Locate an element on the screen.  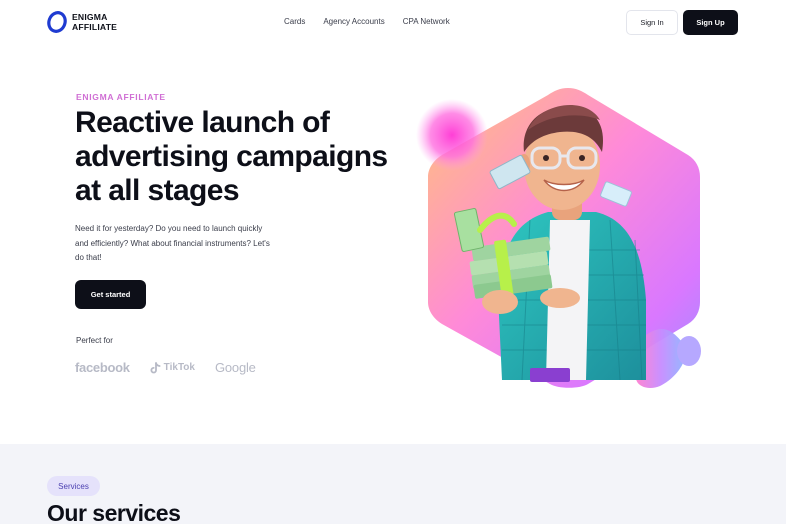
logo-line-1: ENIGMA is located at coordinates (90, 17).